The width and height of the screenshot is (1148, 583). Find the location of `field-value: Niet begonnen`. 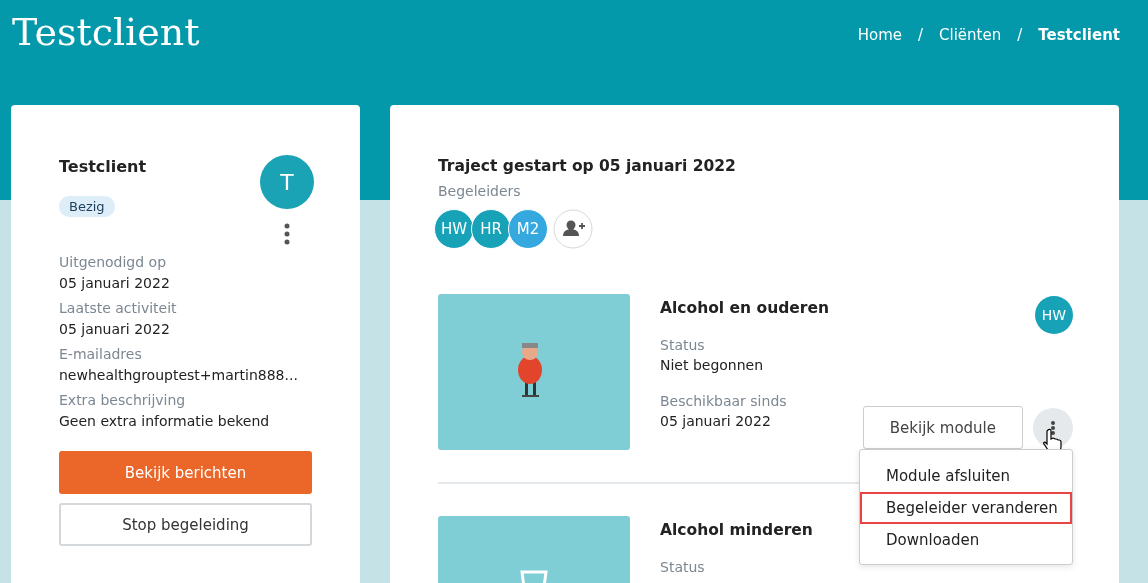

field-value: Niet begonnen is located at coordinates (712, 365).